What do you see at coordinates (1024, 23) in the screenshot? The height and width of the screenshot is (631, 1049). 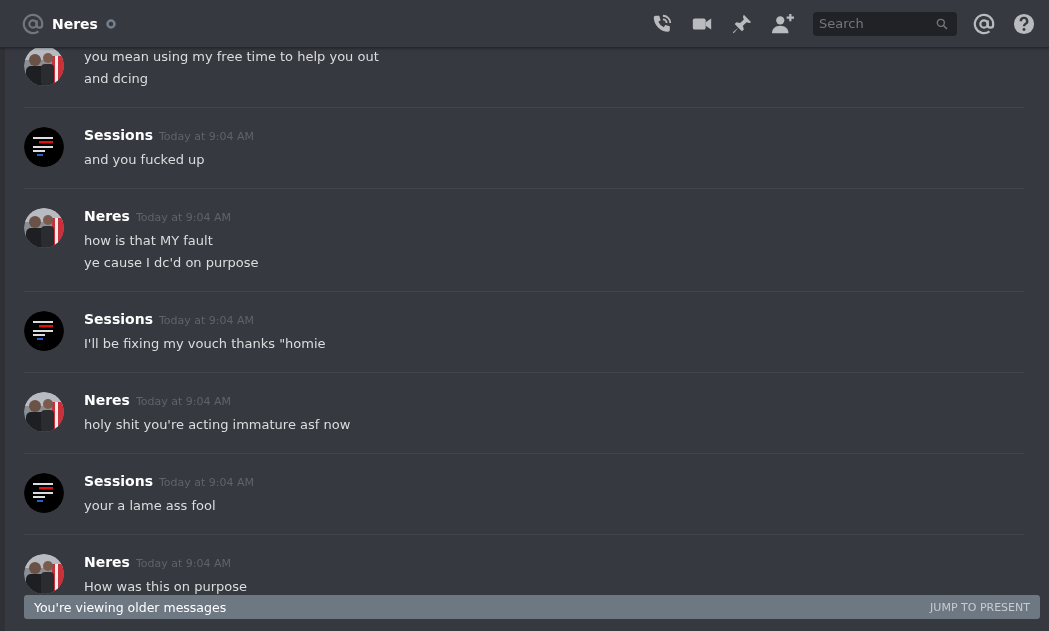 I see `help-icon` at bounding box center [1024, 23].